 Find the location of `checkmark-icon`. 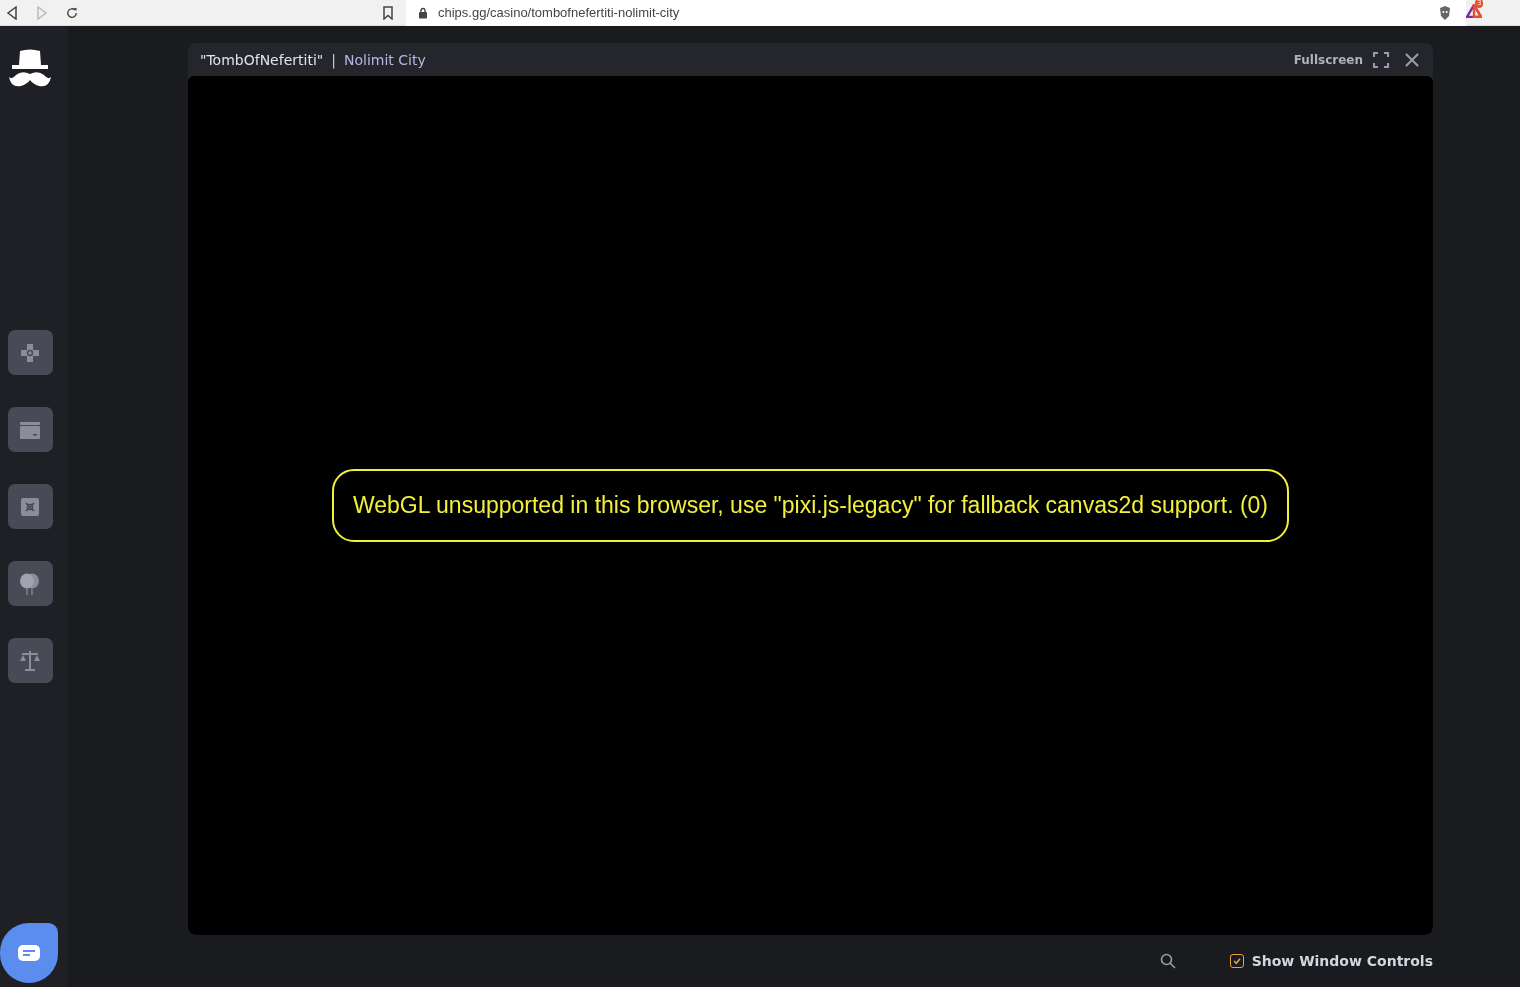

checkmark-icon is located at coordinates (1236, 961).